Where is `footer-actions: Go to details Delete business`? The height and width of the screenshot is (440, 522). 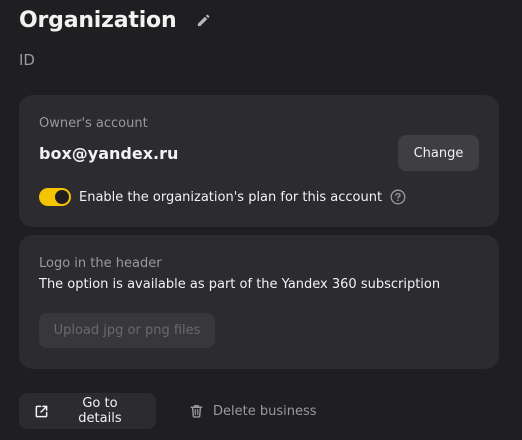
footer-actions: Go to details Delete business is located at coordinates (176, 411).